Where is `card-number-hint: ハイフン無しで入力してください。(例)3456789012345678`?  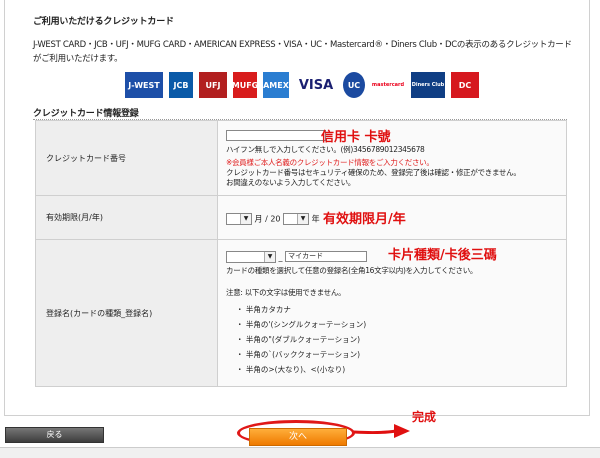
card-number-hint: ハイフン無しで入力してください。(例)3456789012345678 is located at coordinates (325, 149).